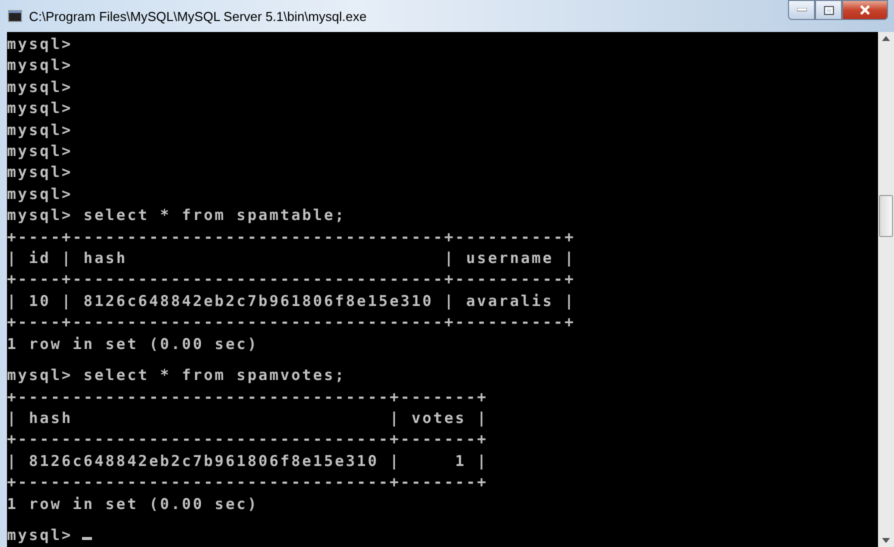 The width and height of the screenshot is (894, 547). What do you see at coordinates (886, 289) in the screenshot?
I see `scrollbar` at bounding box center [886, 289].